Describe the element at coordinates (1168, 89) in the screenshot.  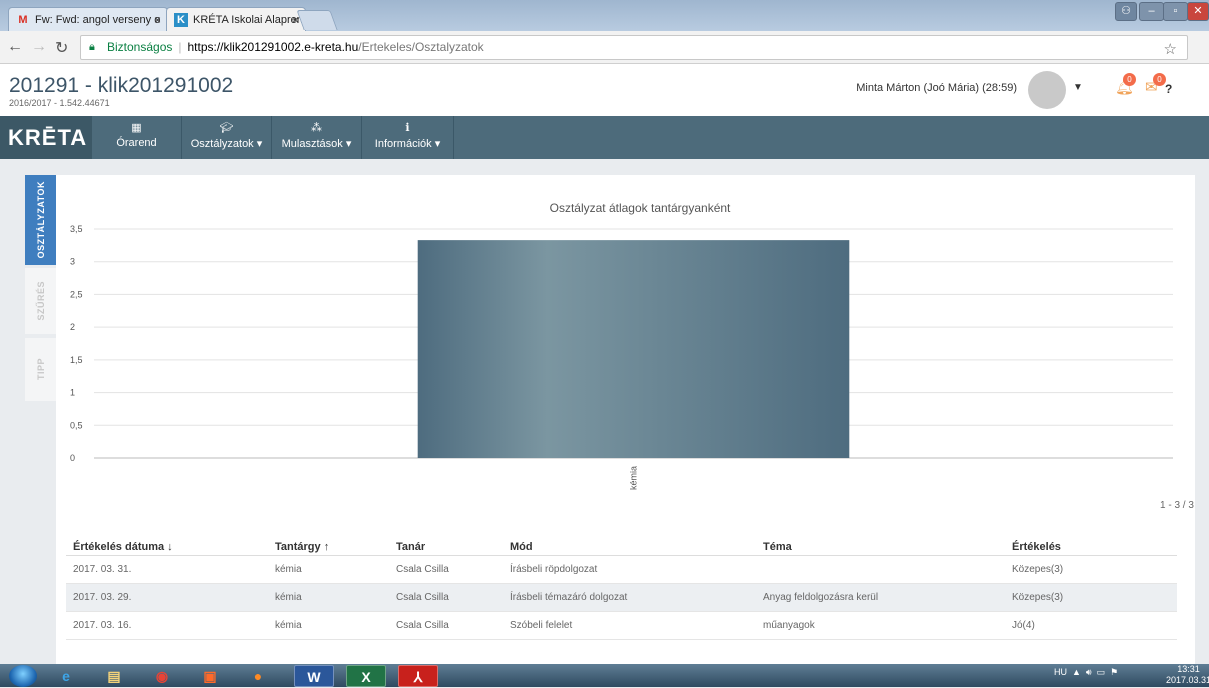
I see `help-button: ?` at that location.